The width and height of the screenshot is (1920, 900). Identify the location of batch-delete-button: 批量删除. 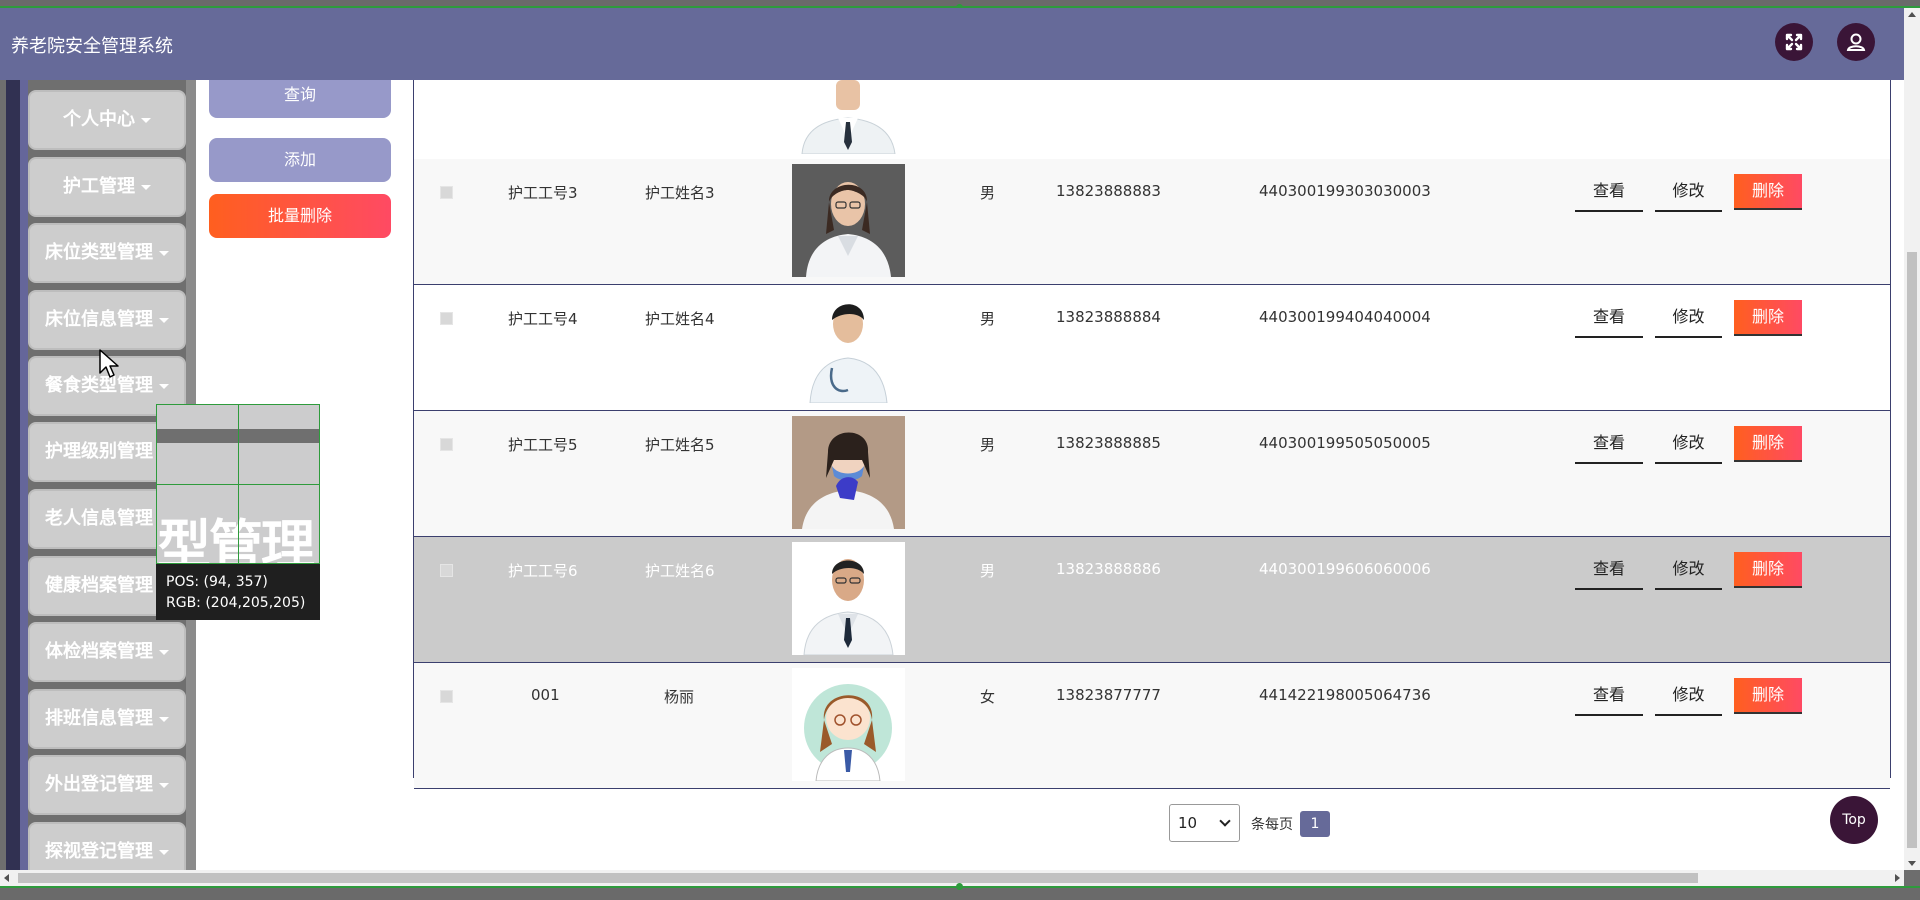
(300, 216).